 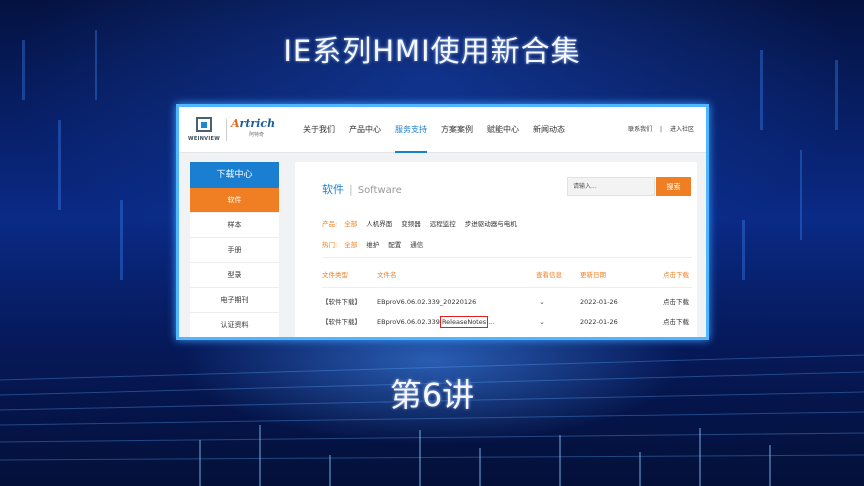 What do you see at coordinates (411, 223) in the screenshot?
I see `product-filter-inverter: 变频器` at bounding box center [411, 223].